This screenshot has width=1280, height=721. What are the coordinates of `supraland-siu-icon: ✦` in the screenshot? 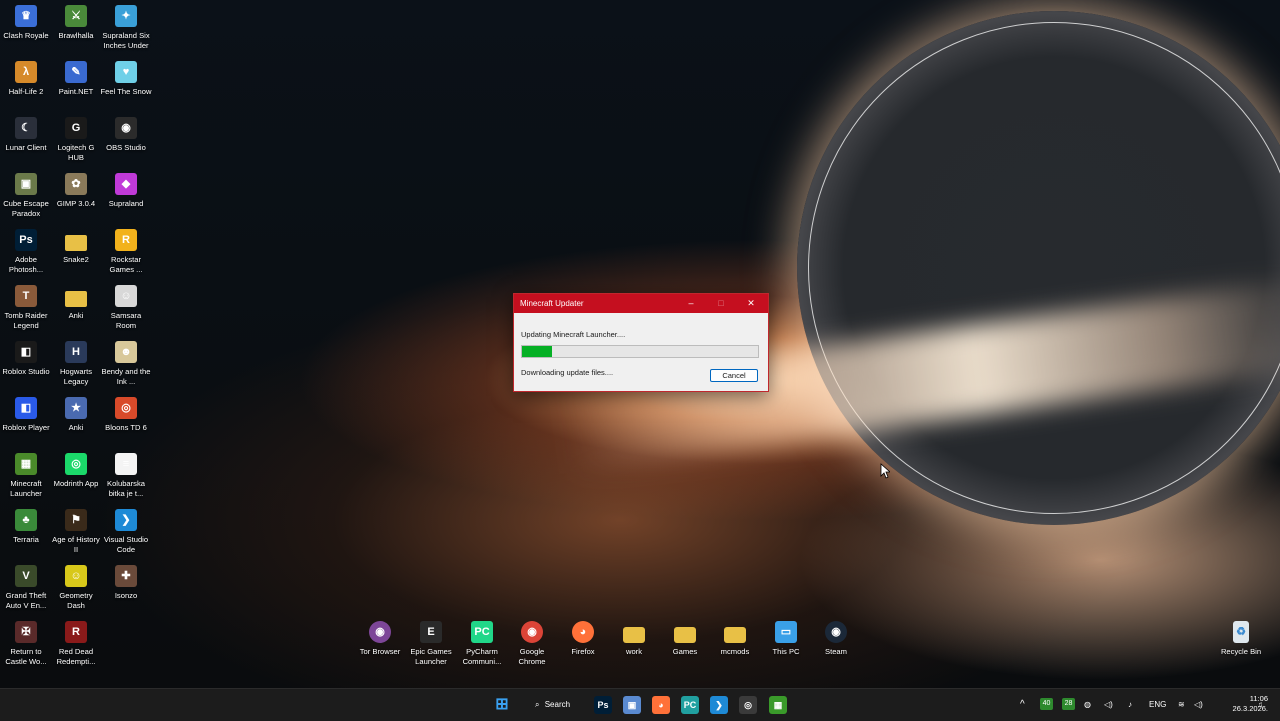 It's located at (126, 16).